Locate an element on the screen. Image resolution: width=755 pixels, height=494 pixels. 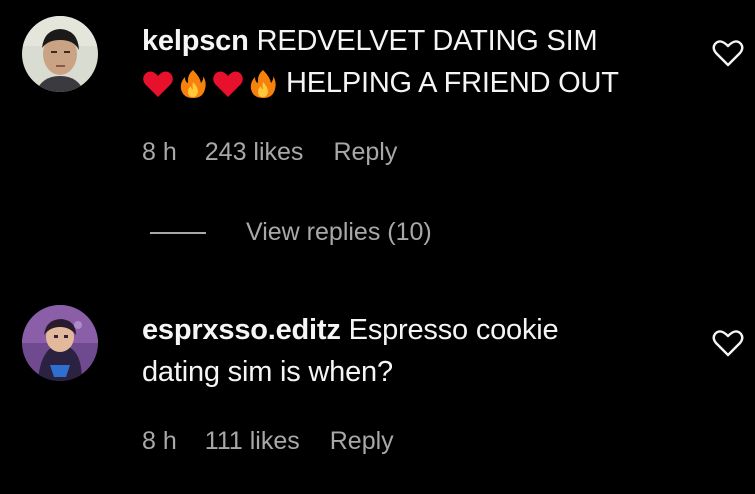
view-replies-label: View replies (10) is located at coordinates (339, 232).